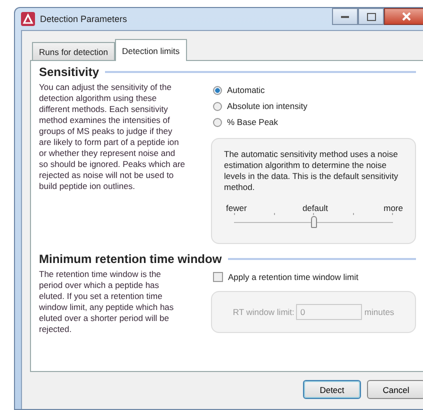 The image size is (423, 410). I want to click on section-heading: Minimum retention time window, so click(130, 259).